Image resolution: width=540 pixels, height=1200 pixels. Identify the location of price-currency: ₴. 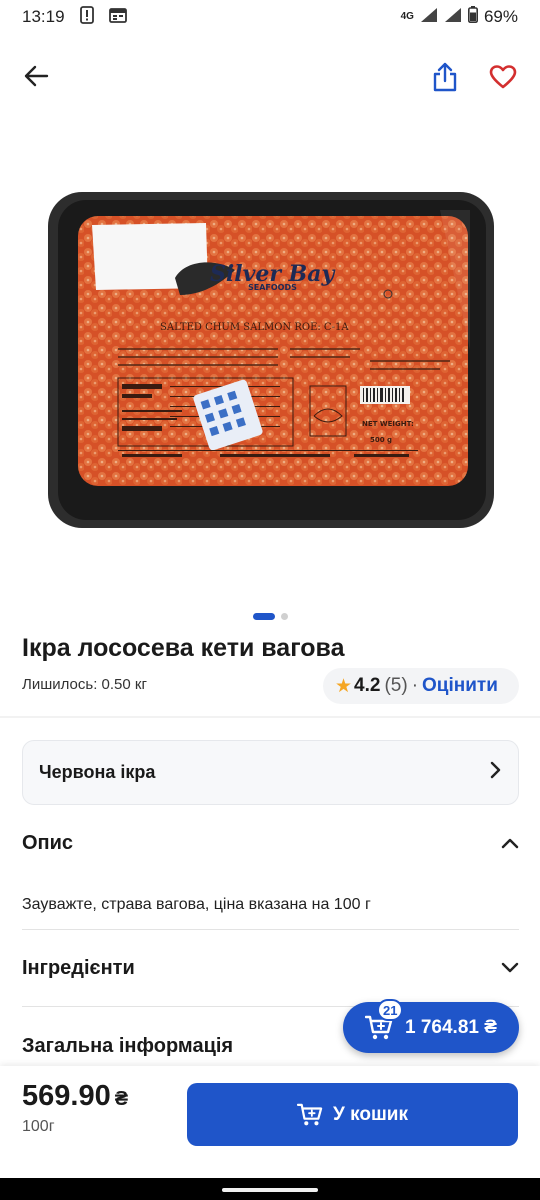
(121, 1099).